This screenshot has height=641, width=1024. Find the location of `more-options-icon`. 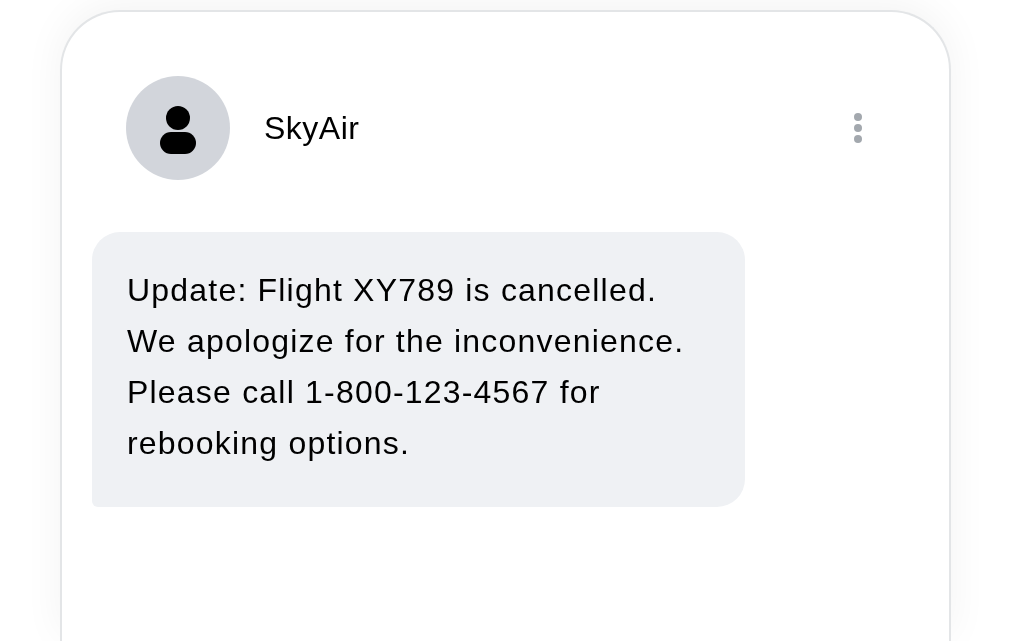

more-options-icon is located at coordinates (858, 128).